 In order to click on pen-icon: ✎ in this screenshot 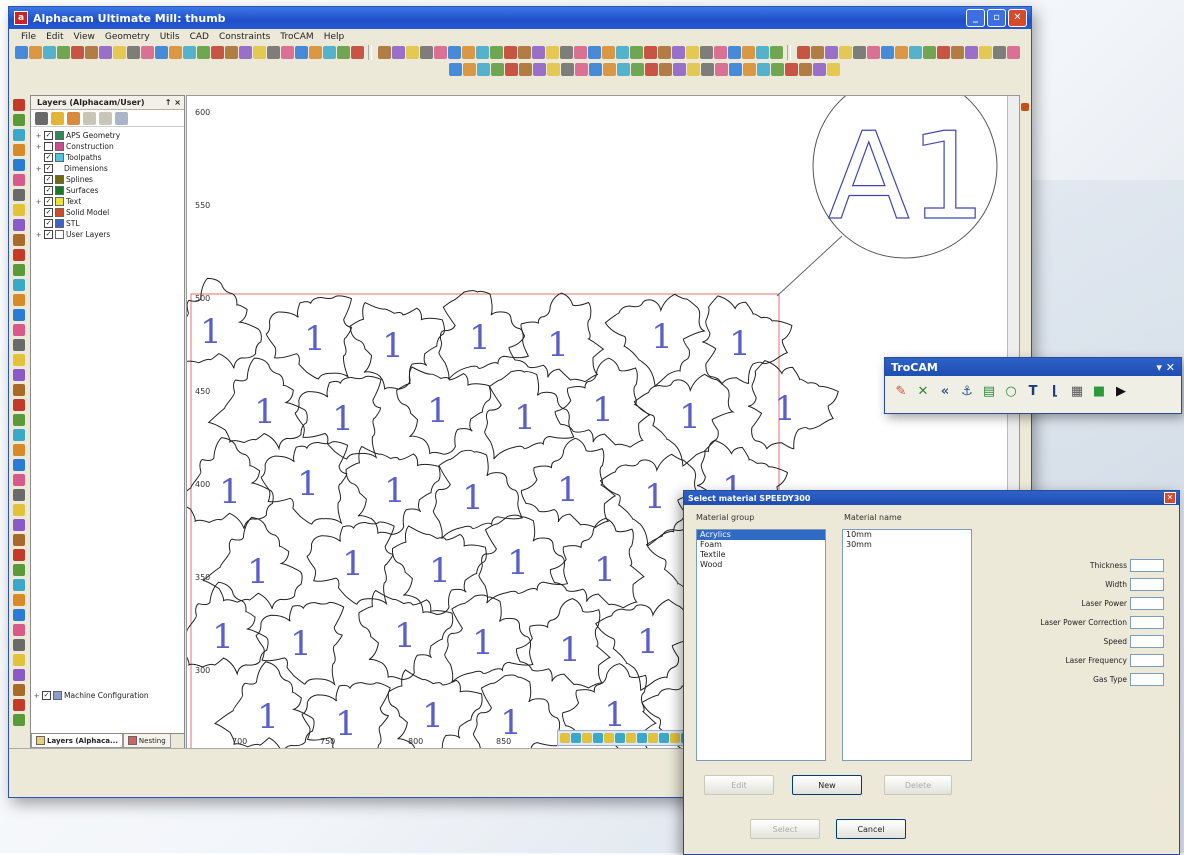, I will do `click(901, 391)`.